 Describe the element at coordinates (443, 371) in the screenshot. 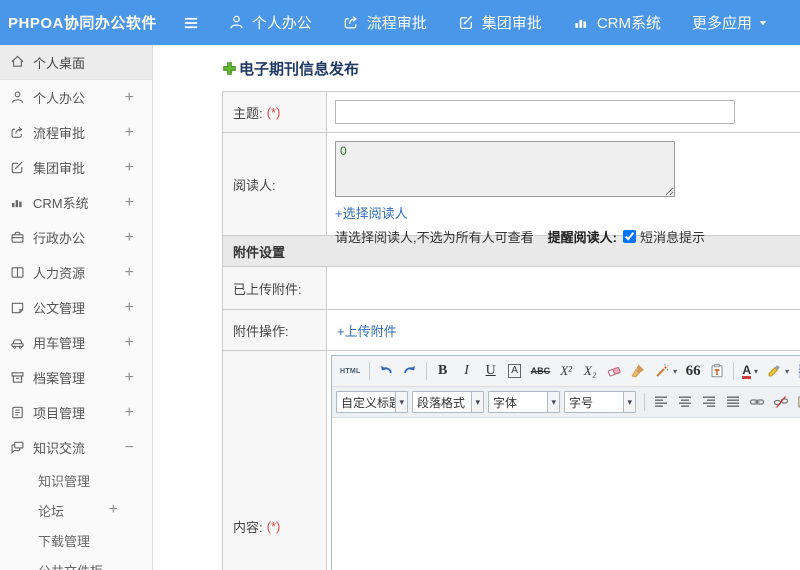

I see `bold-button: B` at that location.